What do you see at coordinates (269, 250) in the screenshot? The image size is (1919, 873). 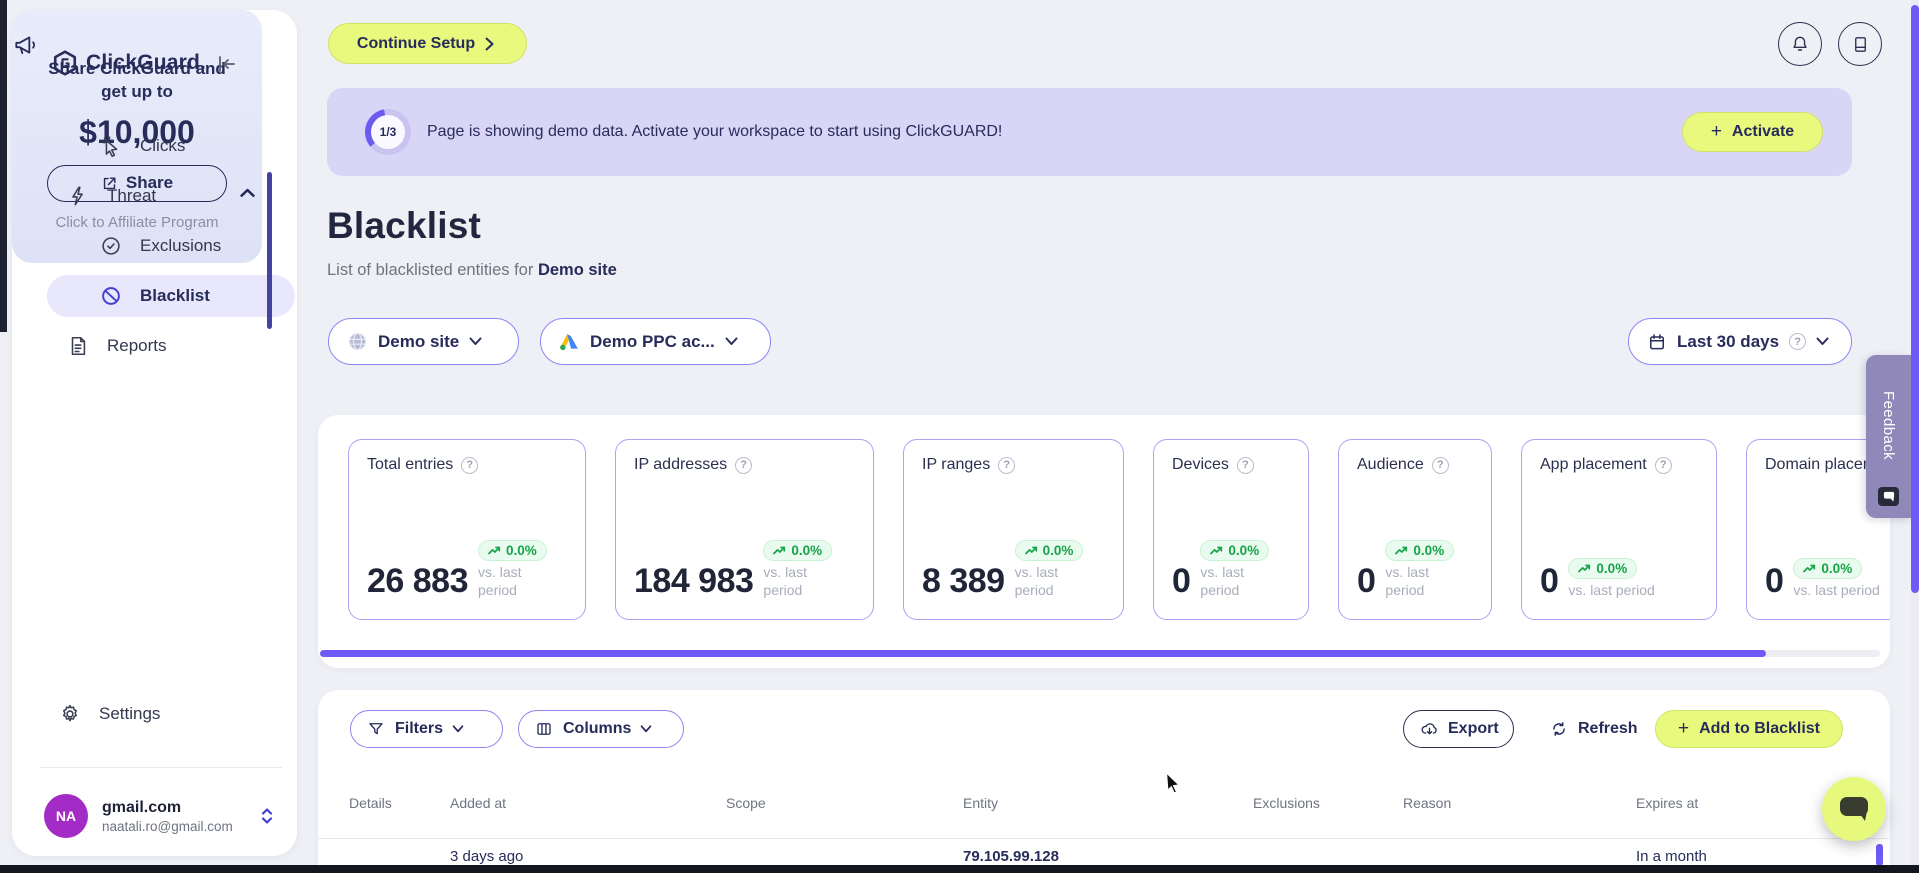 I see `sidebar-scrollbar-thumb` at bounding box center [269, 250].